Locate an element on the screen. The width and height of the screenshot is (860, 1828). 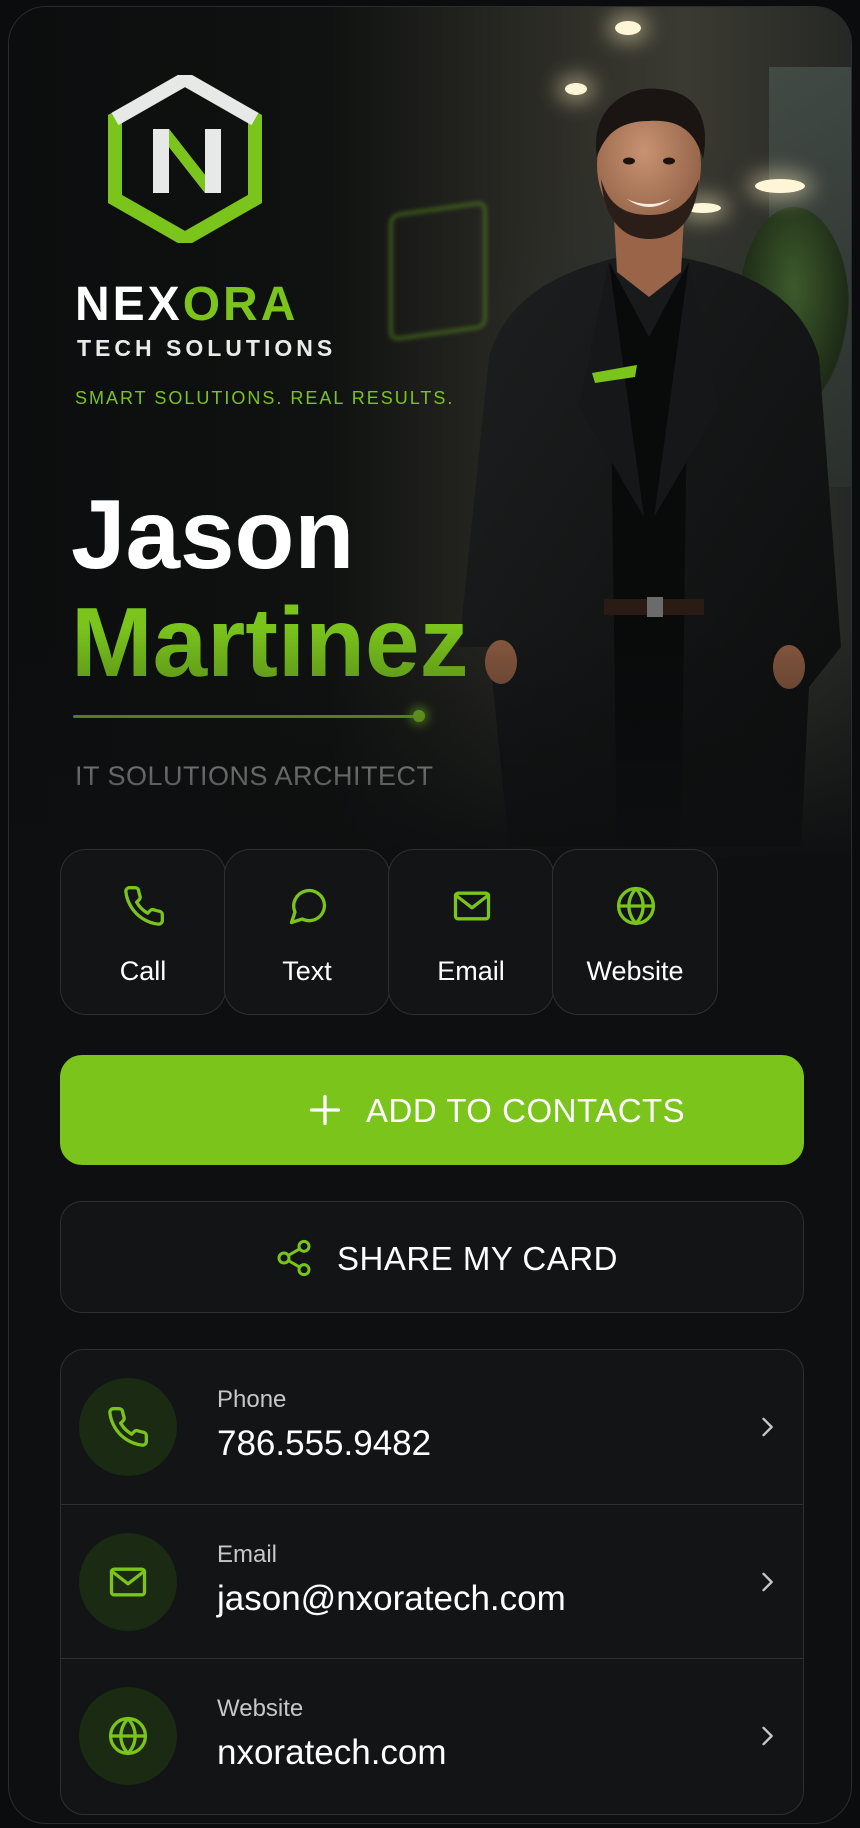
contact-row-phone: Phone 786.555.9482 is located at coordinates (432, 1427).